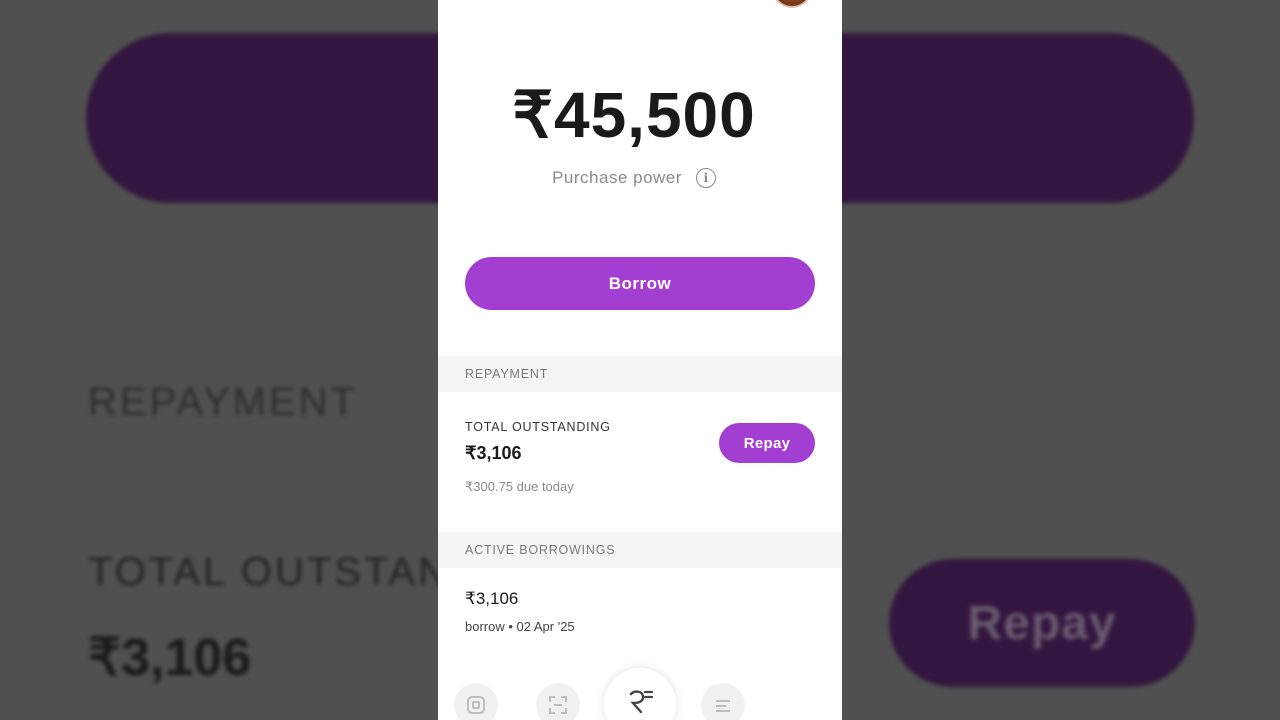 This screenshot has width=1280, height=720. What do you see at coordinates (640, 550) in the screenshot?
I see `active-borrowings-section-header: ACTIVE BORROWINGS` at bounding box center [640, 550].